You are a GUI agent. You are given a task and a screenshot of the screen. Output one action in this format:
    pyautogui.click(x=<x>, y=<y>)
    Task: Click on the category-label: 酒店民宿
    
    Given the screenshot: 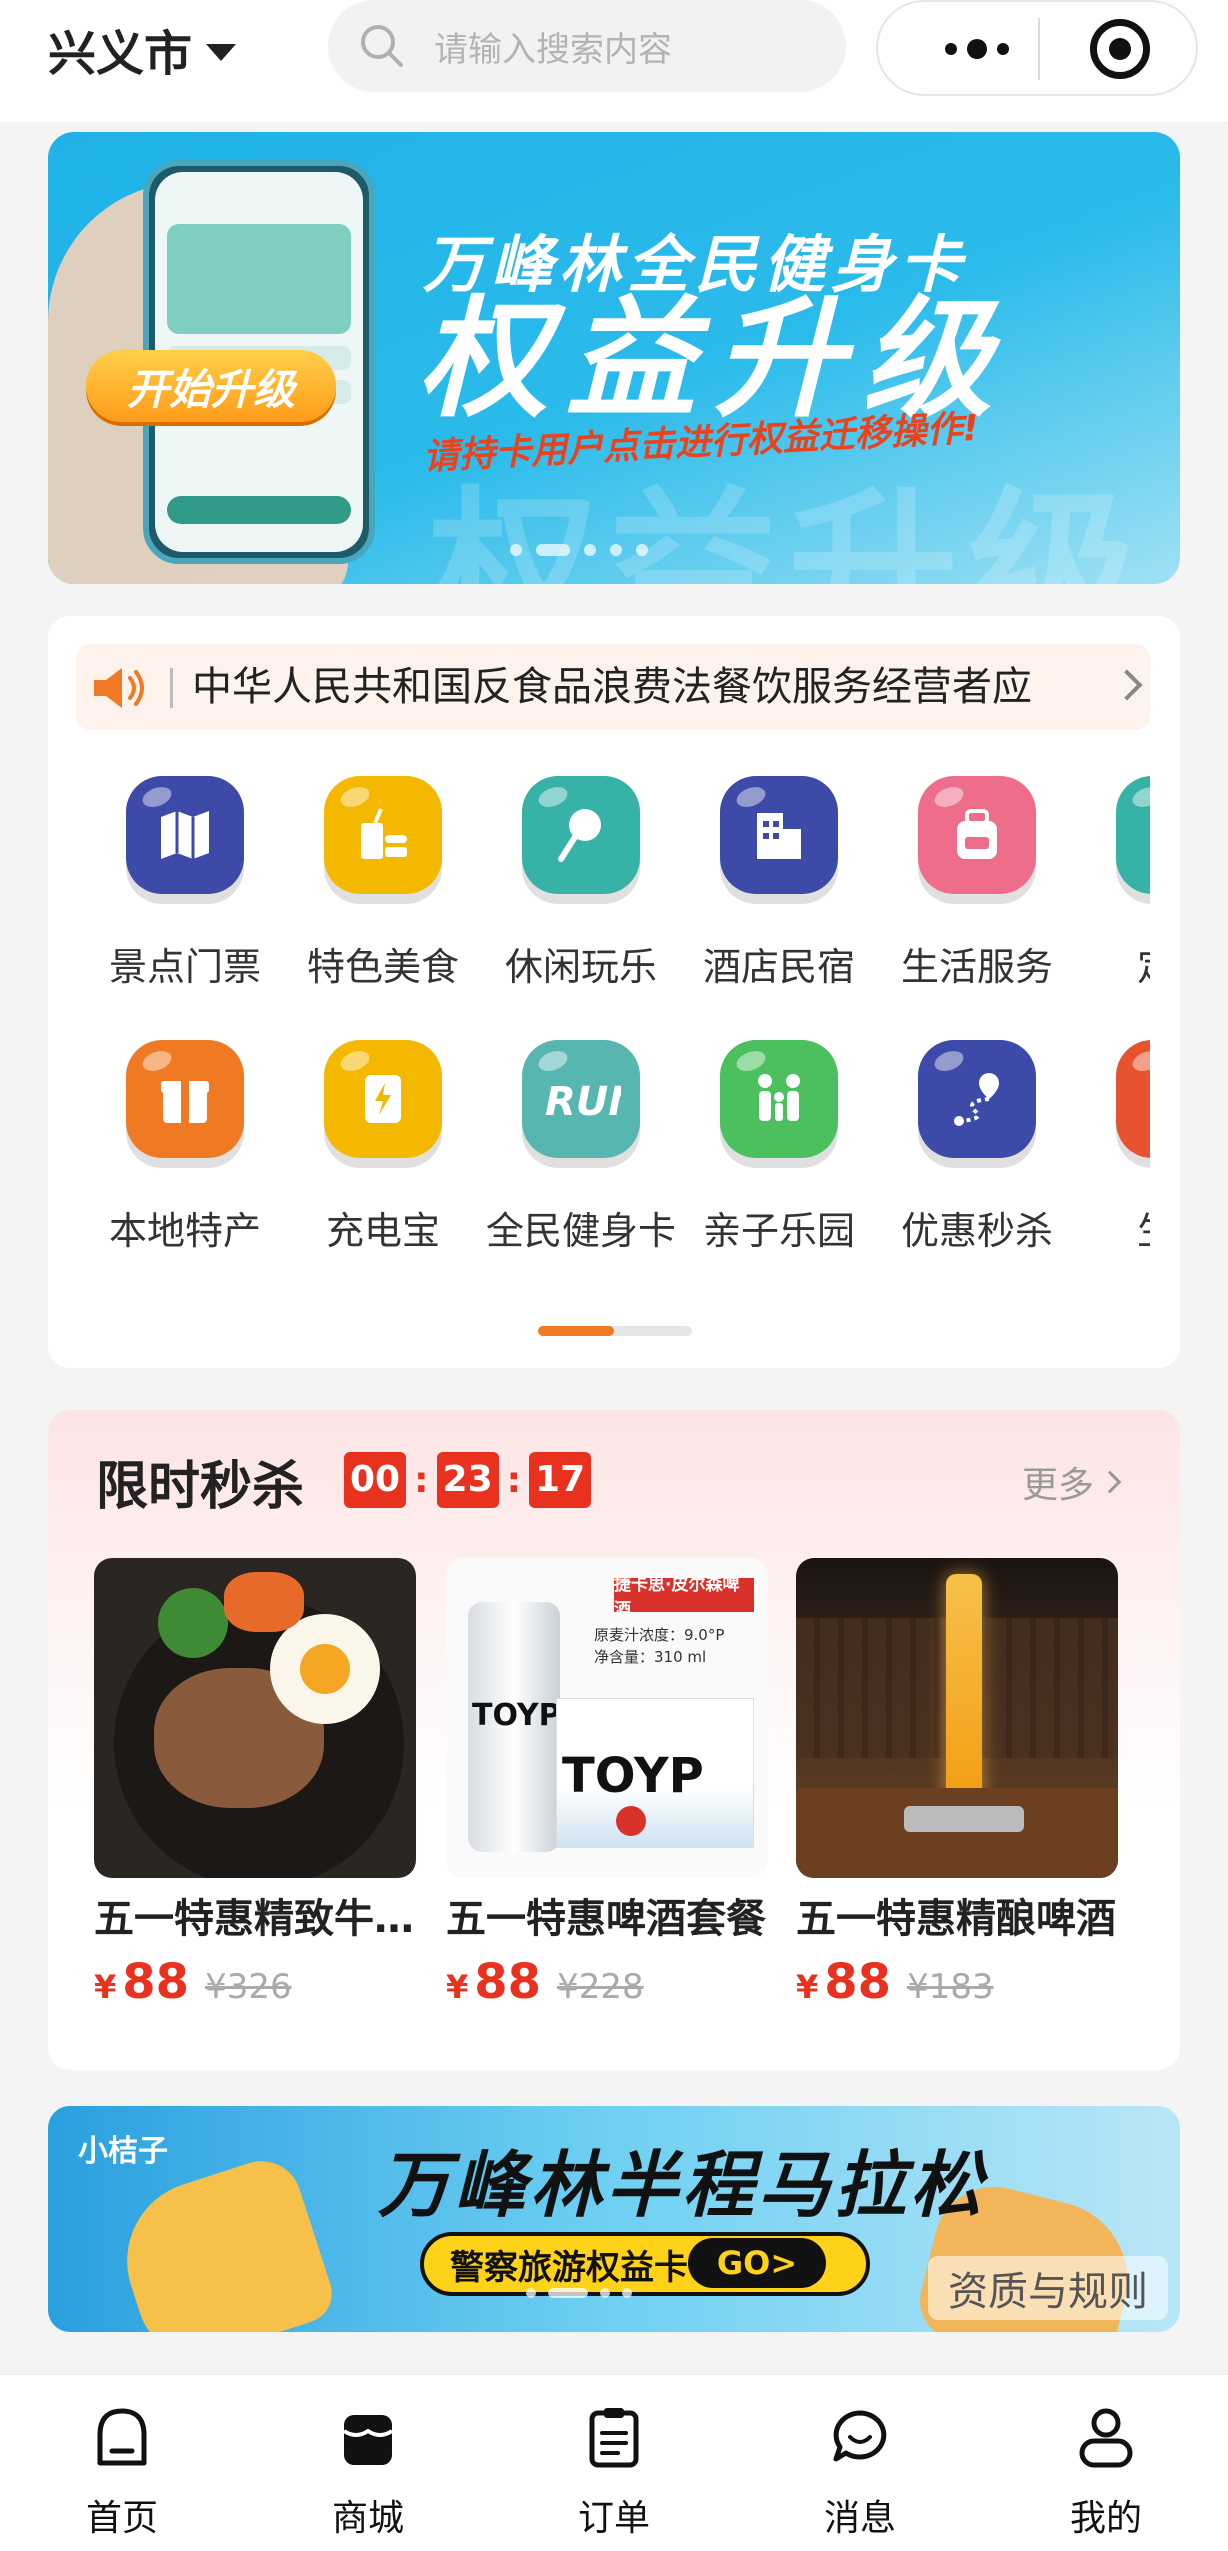 What is the action you would take?
    pyautogui.click(x=778, y=967)
    